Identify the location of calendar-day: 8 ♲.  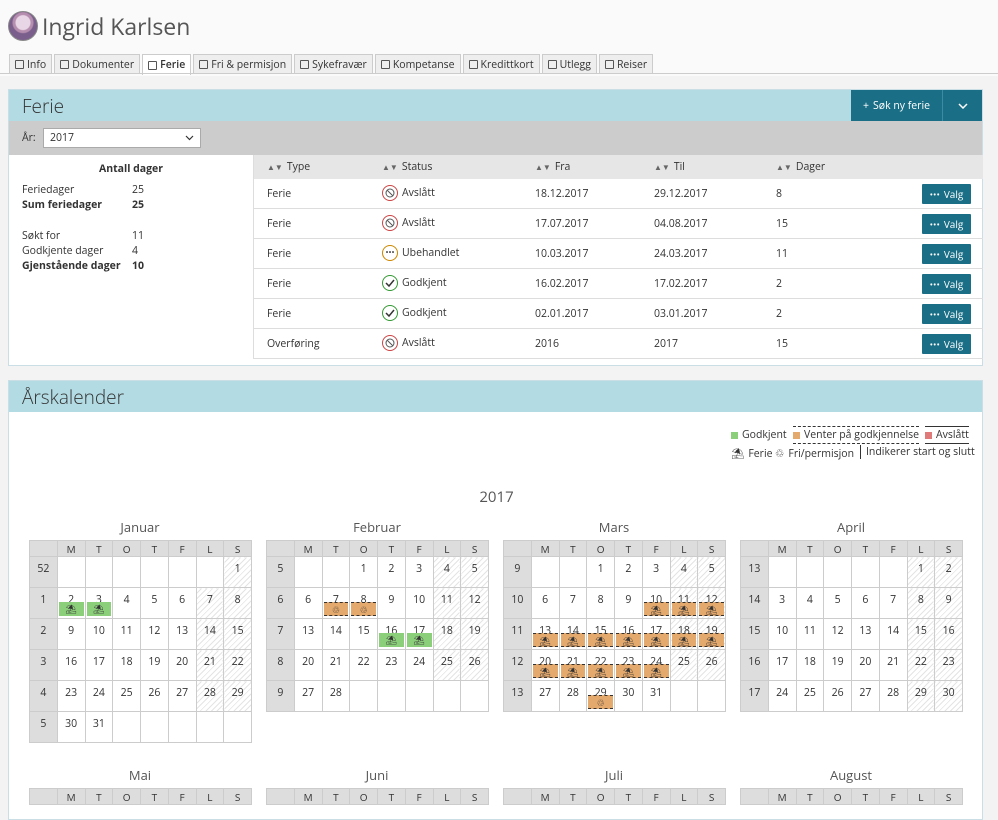
(363, 603).